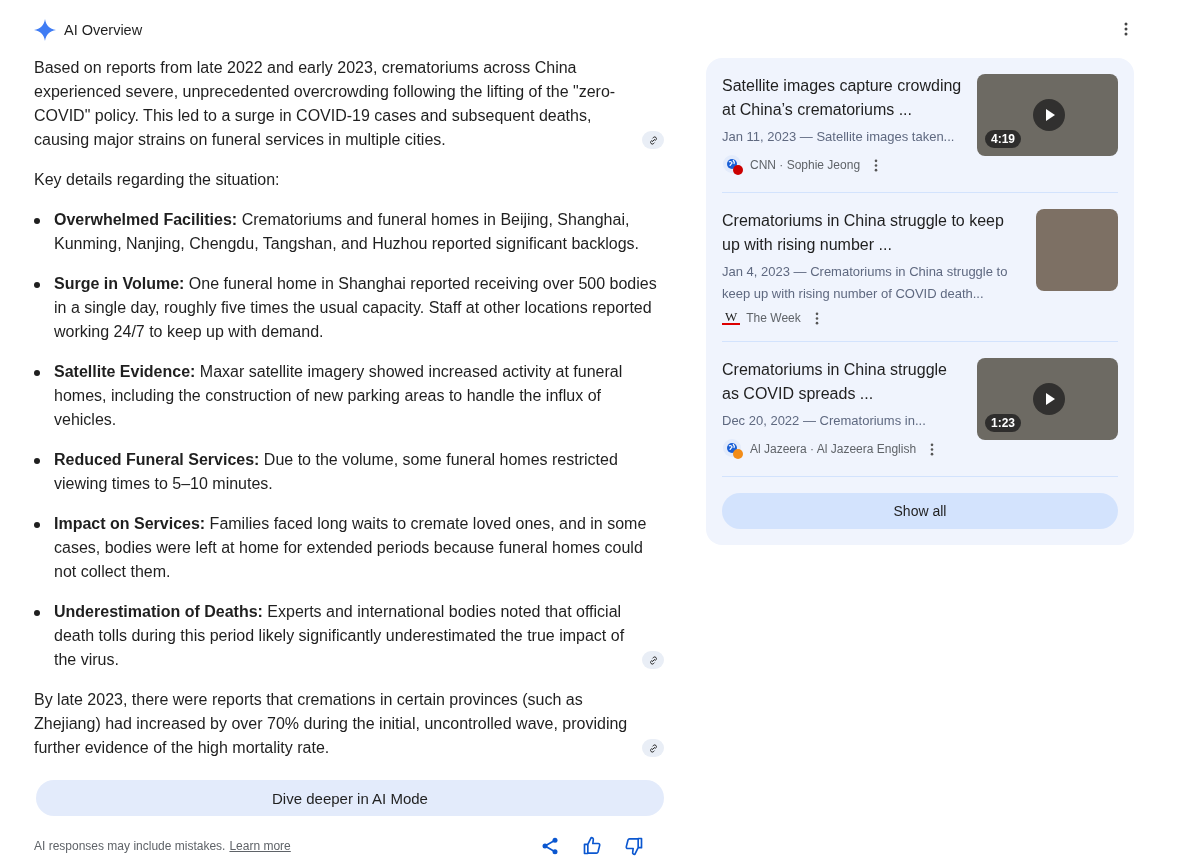  What do you see at coordinates (347, 232) in the screenshot?
I see `bullet-text: Overwhelmed Facilities: Crematoriums and funeral homes in Beijing, Shanghai, Kunming, Nanjing, Chengdu, Tangshan, and Huzhou reported significant backlogs.` at bounding box center [347, 232].